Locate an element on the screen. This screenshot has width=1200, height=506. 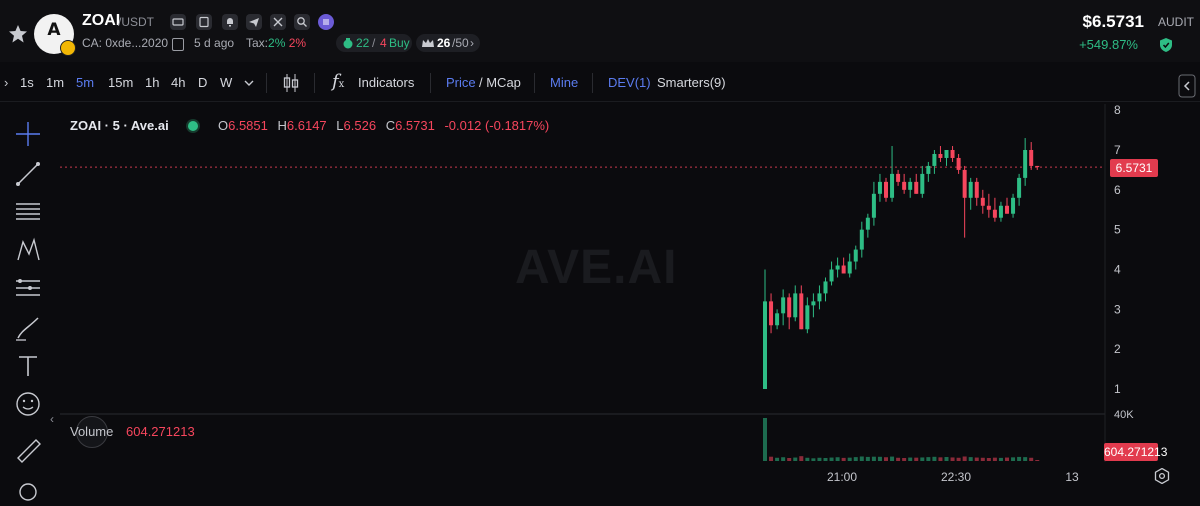
y-tick-label: 8 is located at coordinates (1117, 110).